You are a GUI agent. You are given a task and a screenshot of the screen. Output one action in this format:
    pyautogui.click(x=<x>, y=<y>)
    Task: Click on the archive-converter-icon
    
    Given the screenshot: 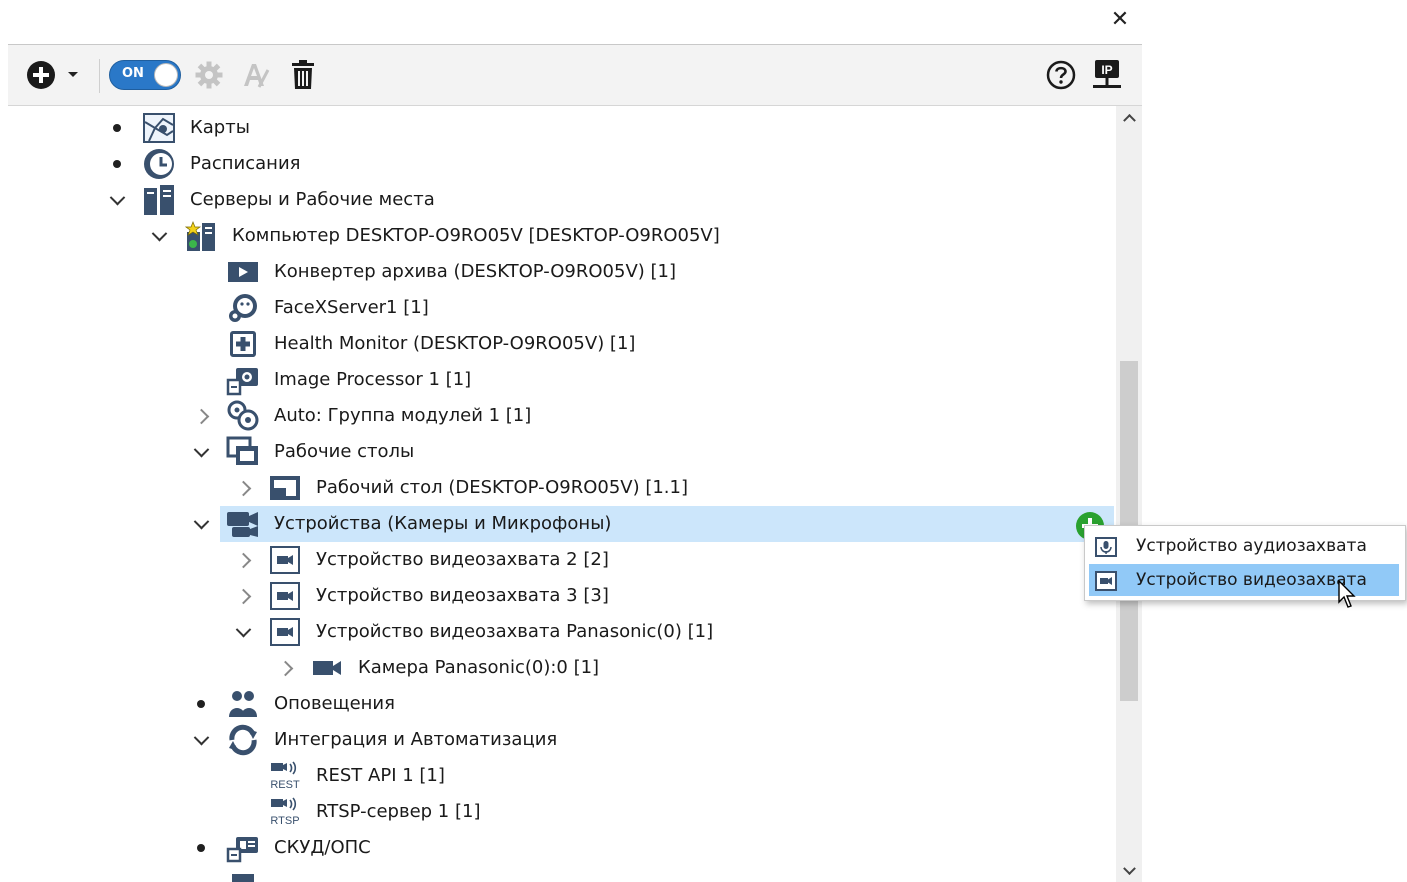 What is the action you would take?
    pyautogui.click(x=243, y=272)
    